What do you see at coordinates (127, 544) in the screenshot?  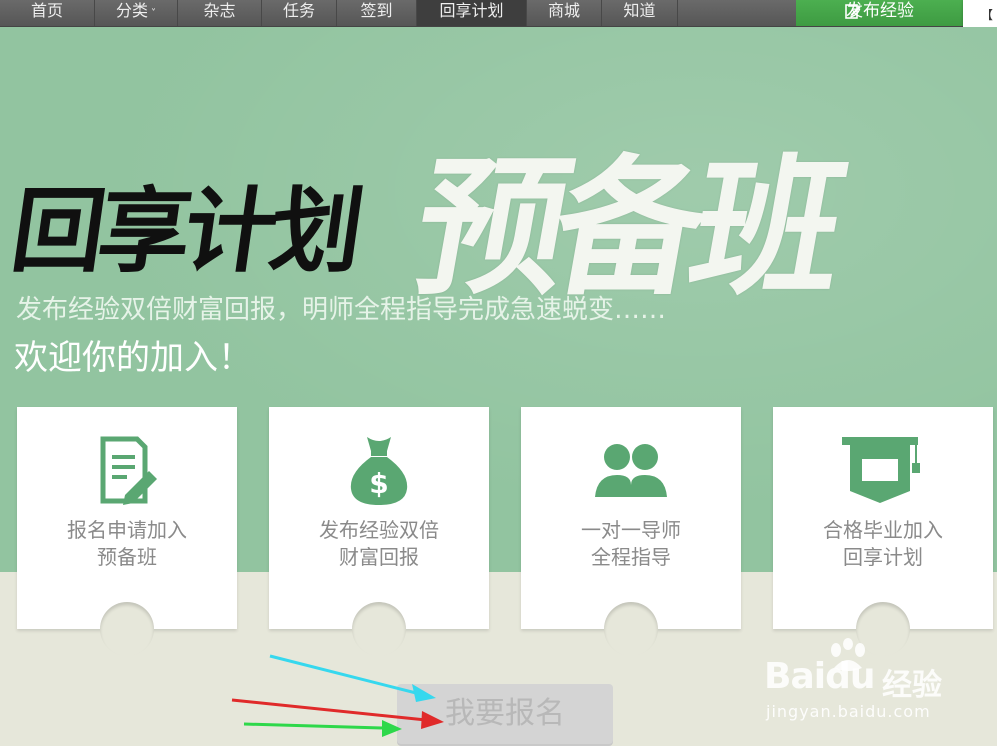 I see `card-label: 报名申请加入 预备班` at bounding box center [127, 544].